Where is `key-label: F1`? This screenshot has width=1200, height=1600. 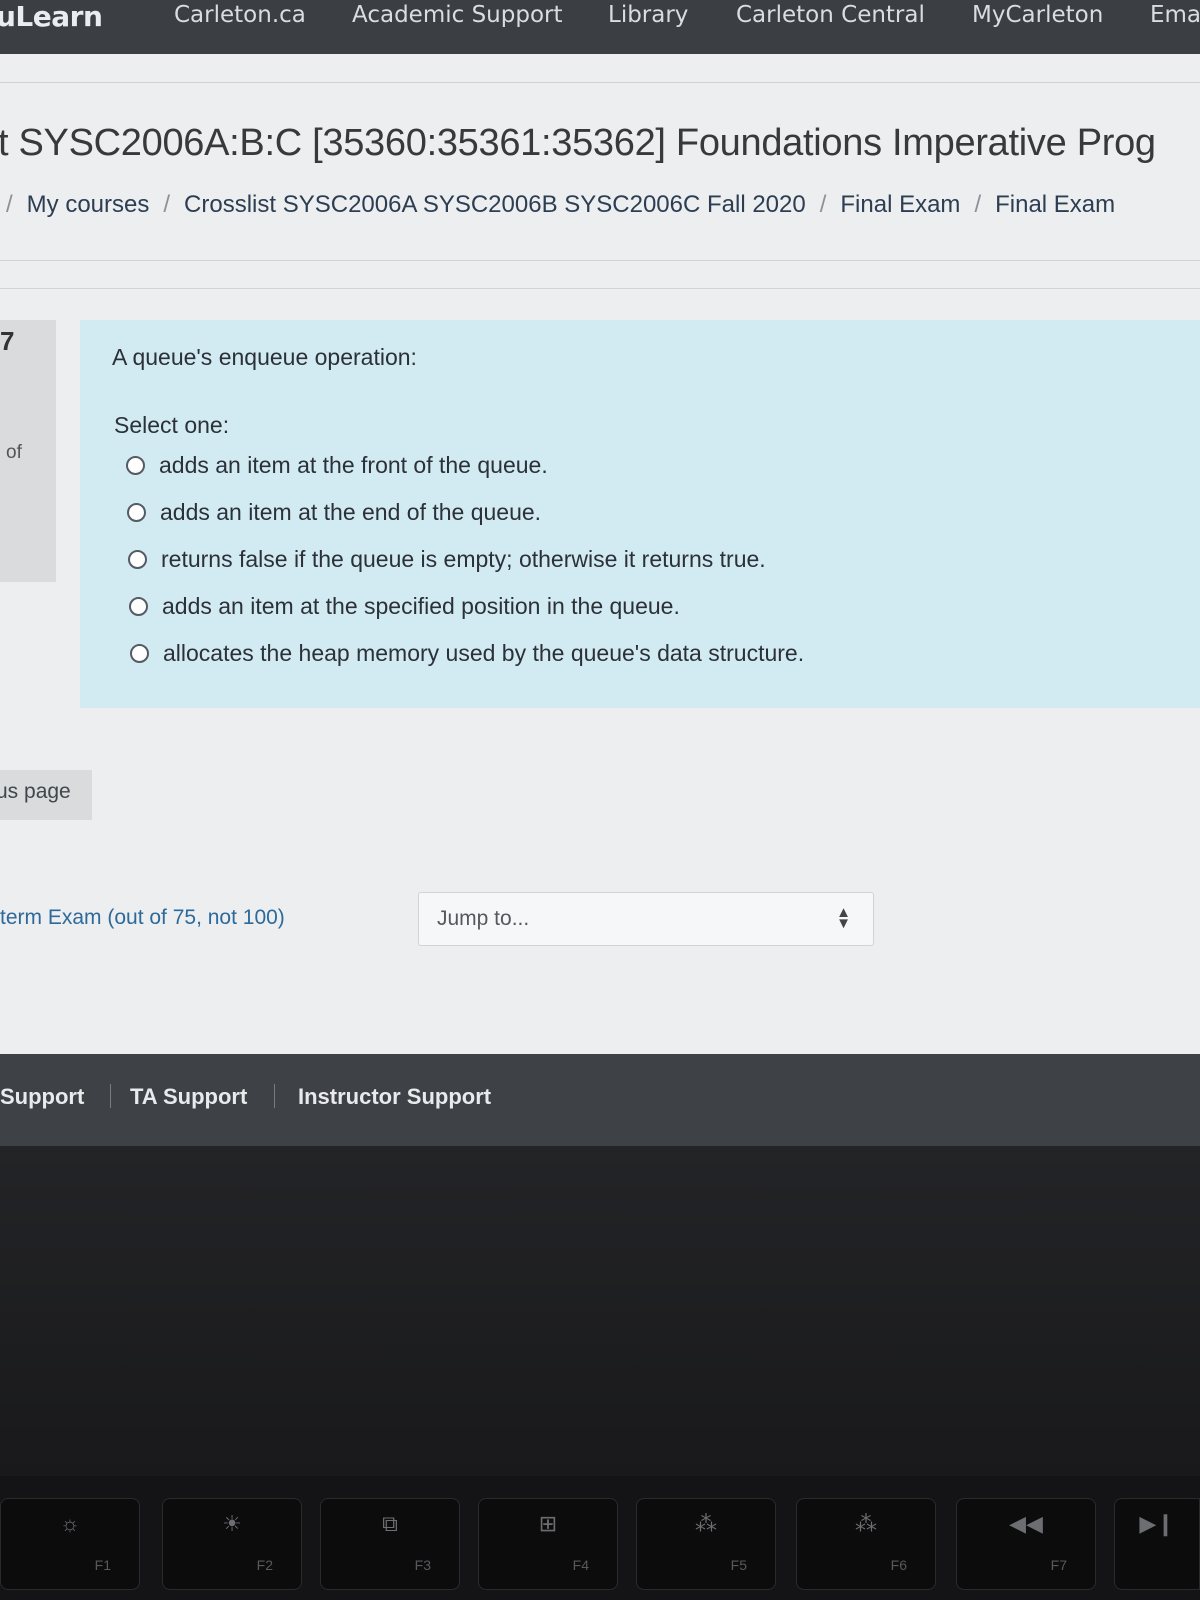 key-label: F1 is located at coordinates (102, 1565).